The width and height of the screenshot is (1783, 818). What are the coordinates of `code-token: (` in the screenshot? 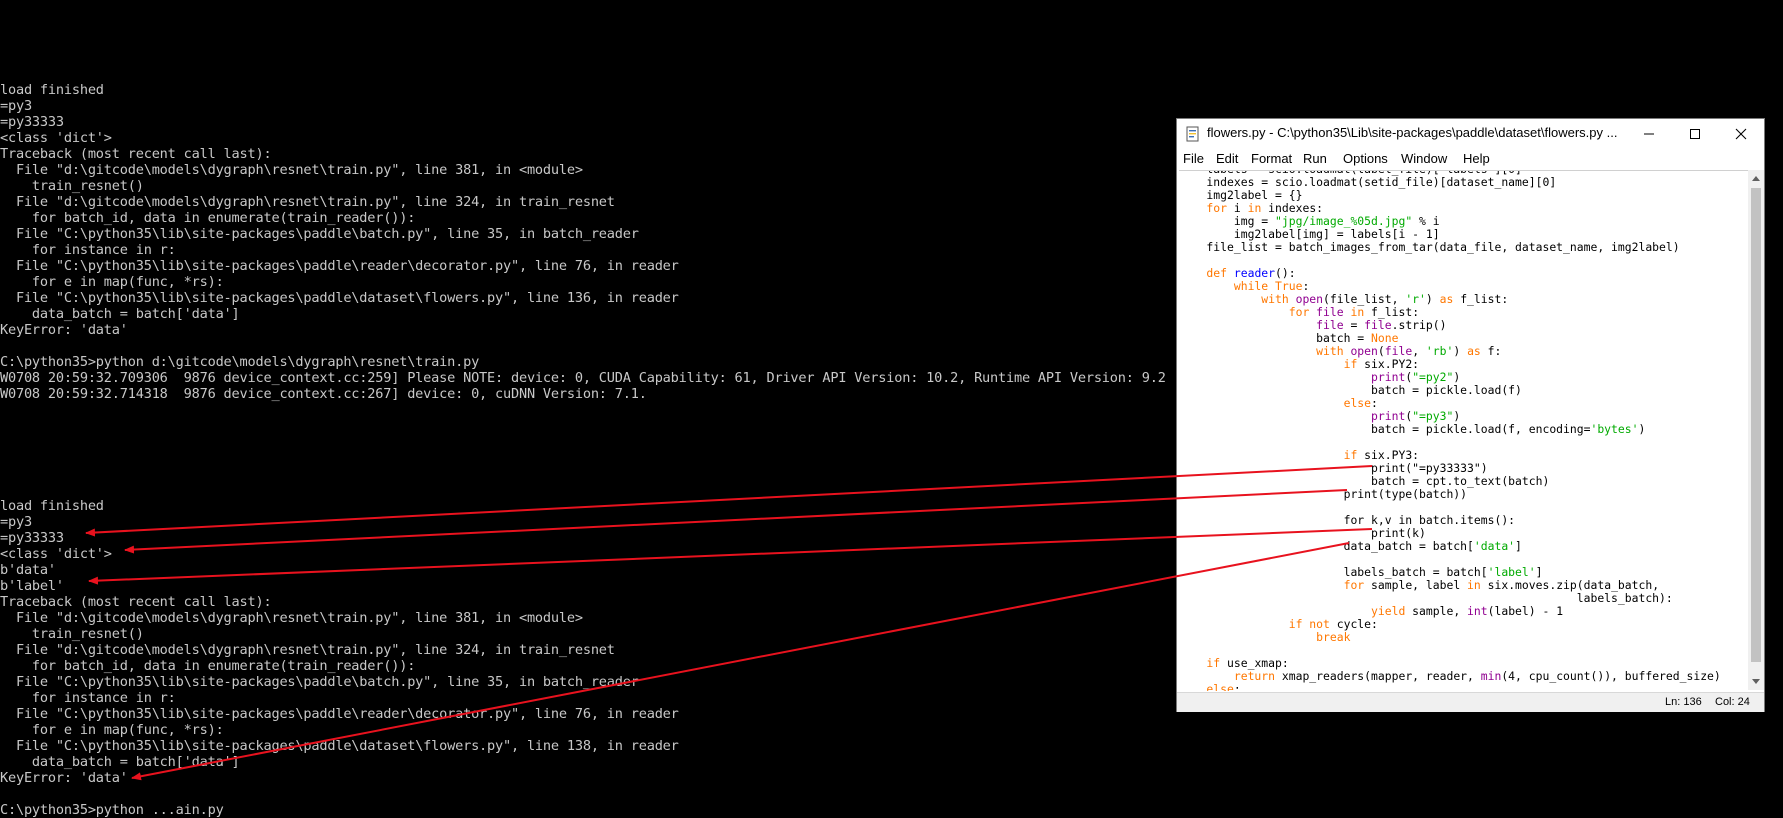 It's located at (1381, 351).